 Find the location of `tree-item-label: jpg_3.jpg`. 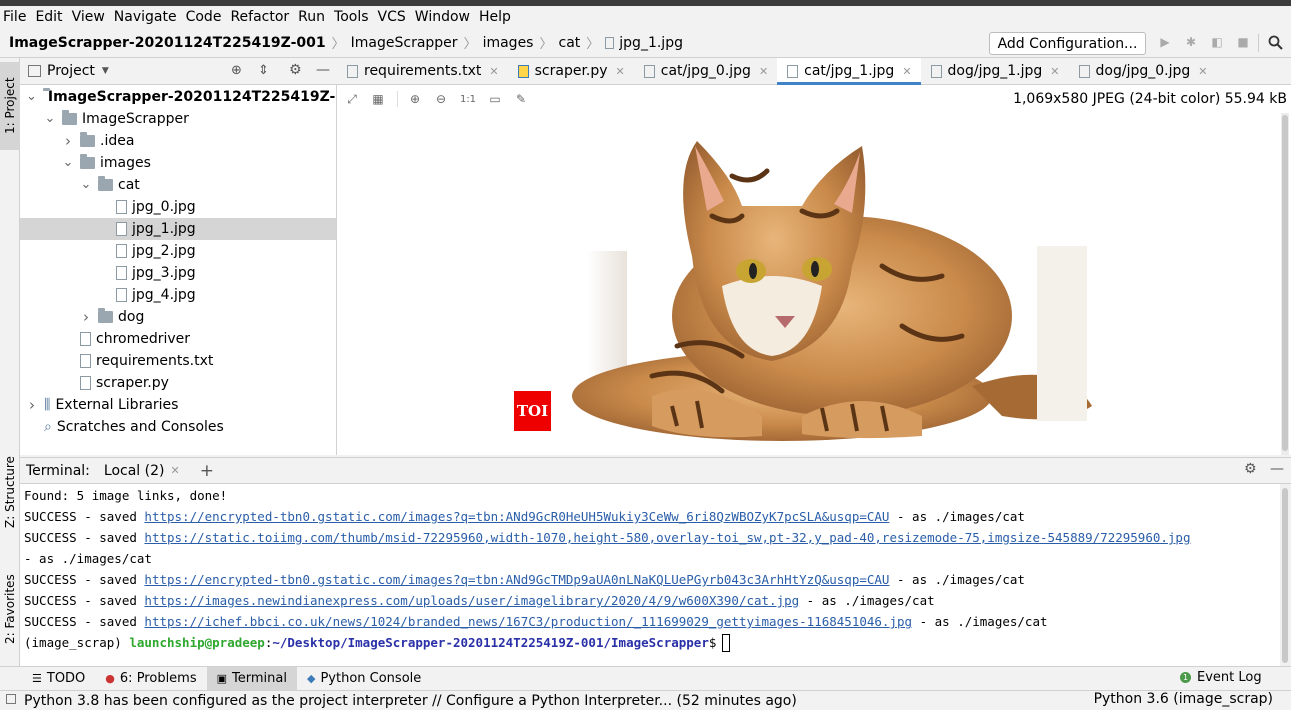

tree-item-label: jpg_3.jpg is located at coordinates (164, 273).